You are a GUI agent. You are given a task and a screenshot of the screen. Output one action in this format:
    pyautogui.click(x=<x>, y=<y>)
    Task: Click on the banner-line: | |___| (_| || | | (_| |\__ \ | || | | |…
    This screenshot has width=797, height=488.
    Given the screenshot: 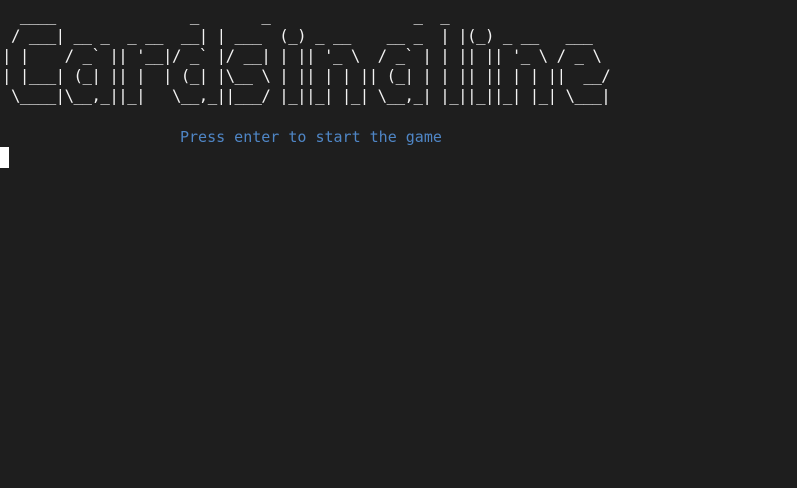 What is the action you would take?
    pyautogui.click(x=306, y=75)
    